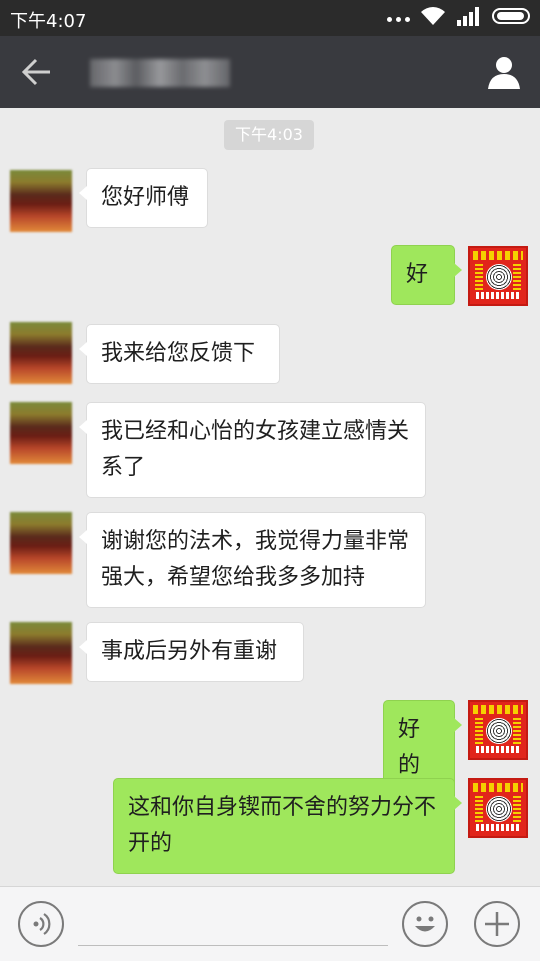 Image resolution: width=540 pixels, height=961 pixels. What do you see at coordinates (179, 354) in the screenshot?
I see `message-bubble-incoming: 我来给您反馈下` at bounding box center [179, 354].